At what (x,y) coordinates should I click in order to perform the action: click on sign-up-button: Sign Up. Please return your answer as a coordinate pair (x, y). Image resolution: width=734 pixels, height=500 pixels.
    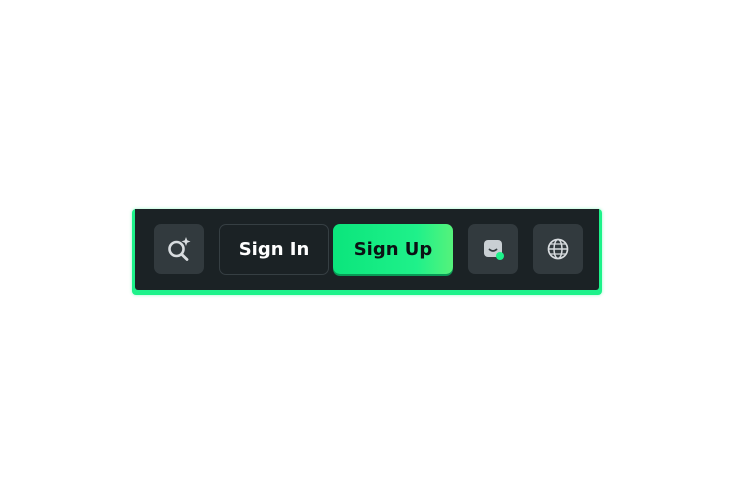
    Looking at the image, I should click on (393, 249).